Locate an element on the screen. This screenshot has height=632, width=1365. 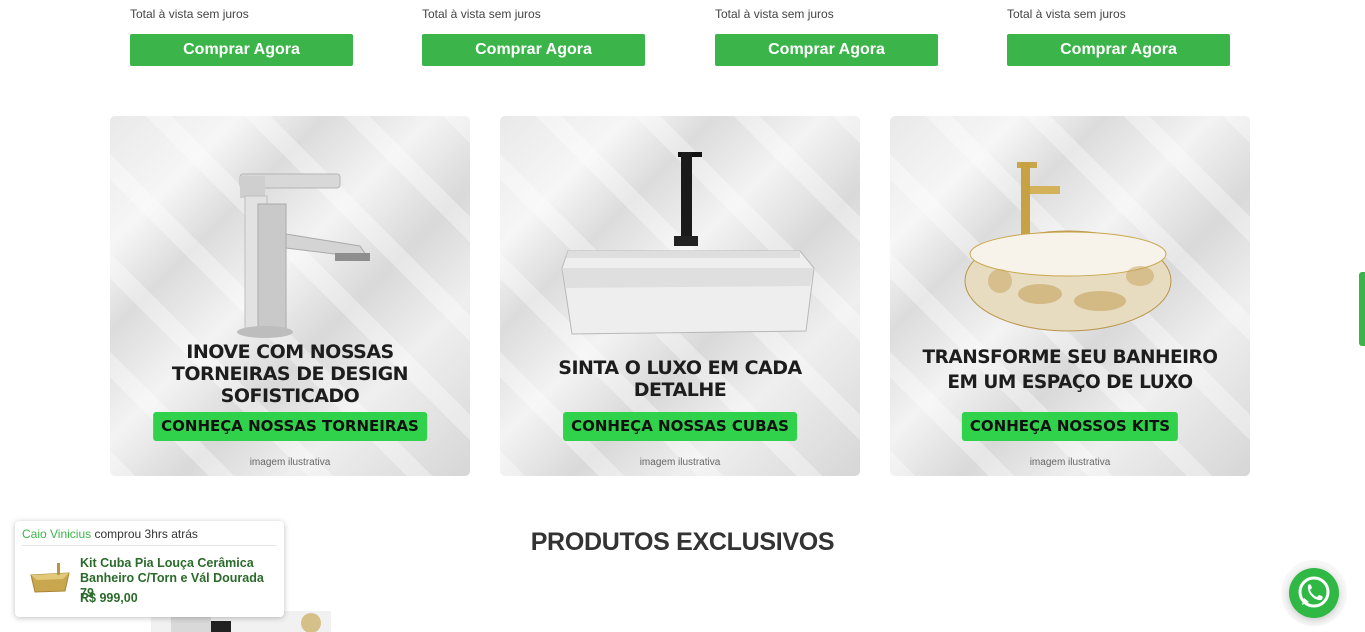
headline-line: TRANSFORME SEU BANHEIRO is located at coordinates (1070, 357).